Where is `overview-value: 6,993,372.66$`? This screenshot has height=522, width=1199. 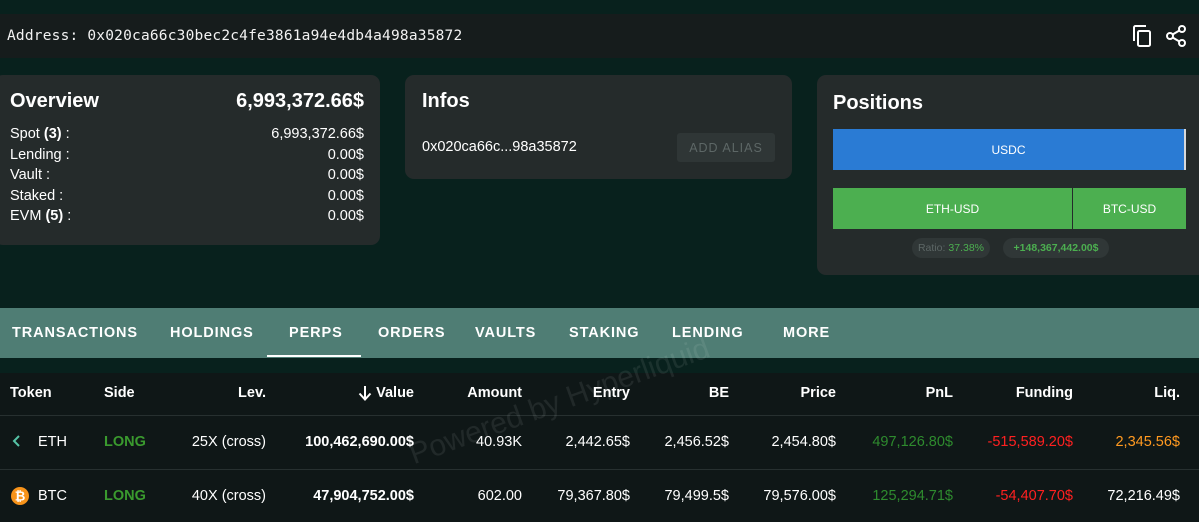 overview-value: 6,993,372.66$ is located at coordinates (317, 134).